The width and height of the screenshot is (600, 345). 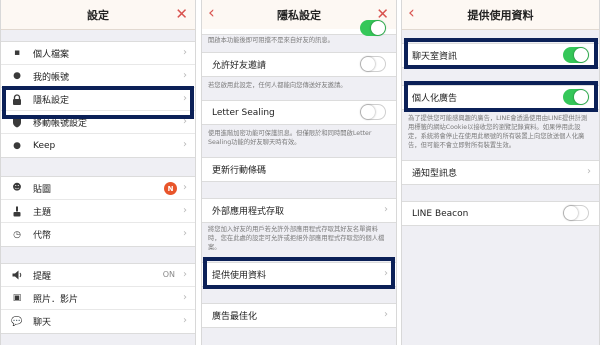 I want to click on page-title: 設定, so click(x=98, y=15).